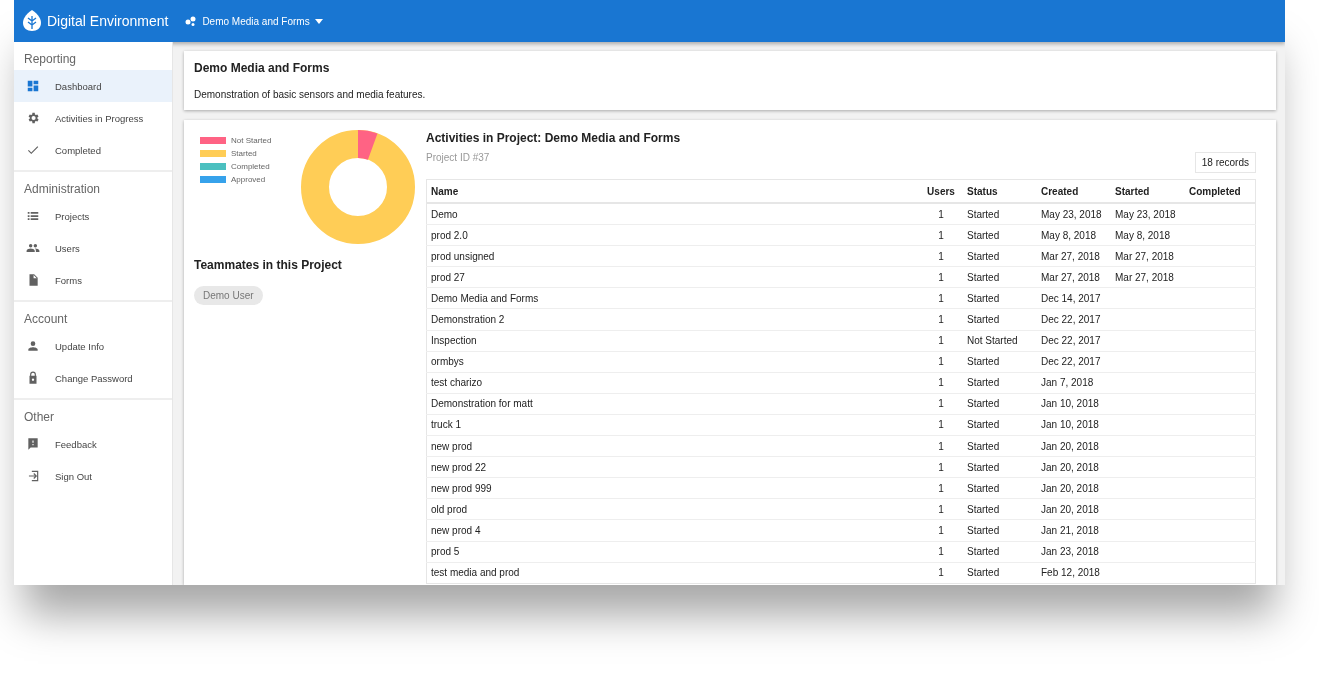 The height and width of the screenshot is (676, 1319). What do you see at coordinates (1070, 552) in the screenshot?
I see `table-cell: Jan 23, 2018` at bounding box center [1070, 552].